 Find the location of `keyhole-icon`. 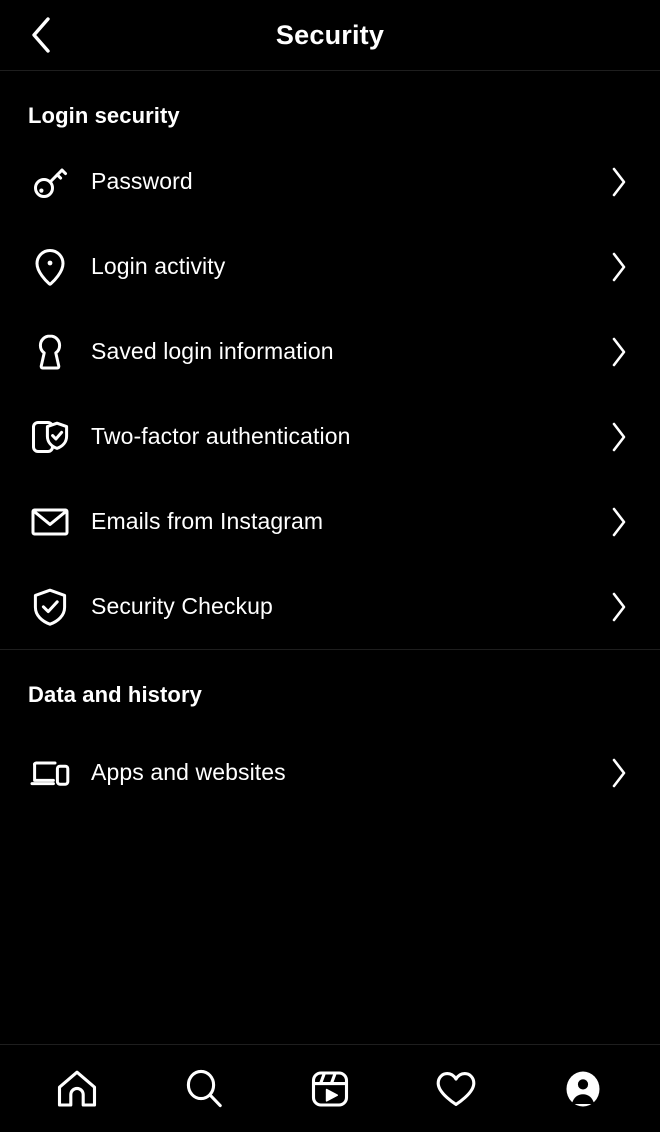

keyhole-icon is located at coordinates (50, 352).